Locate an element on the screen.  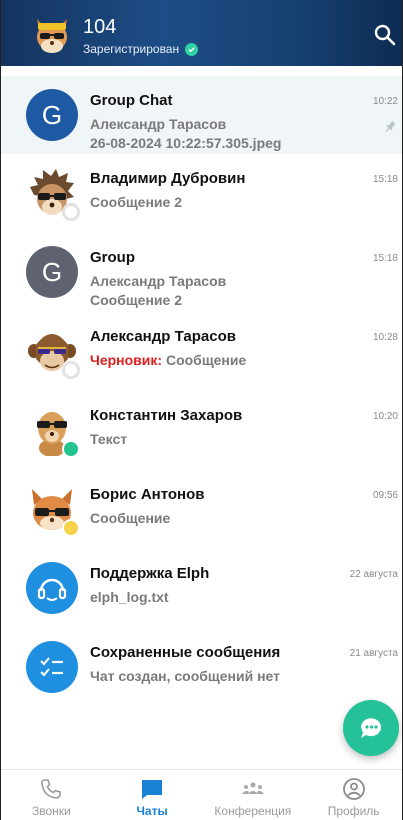
new-message-icon is located at coordinates (371, 728).